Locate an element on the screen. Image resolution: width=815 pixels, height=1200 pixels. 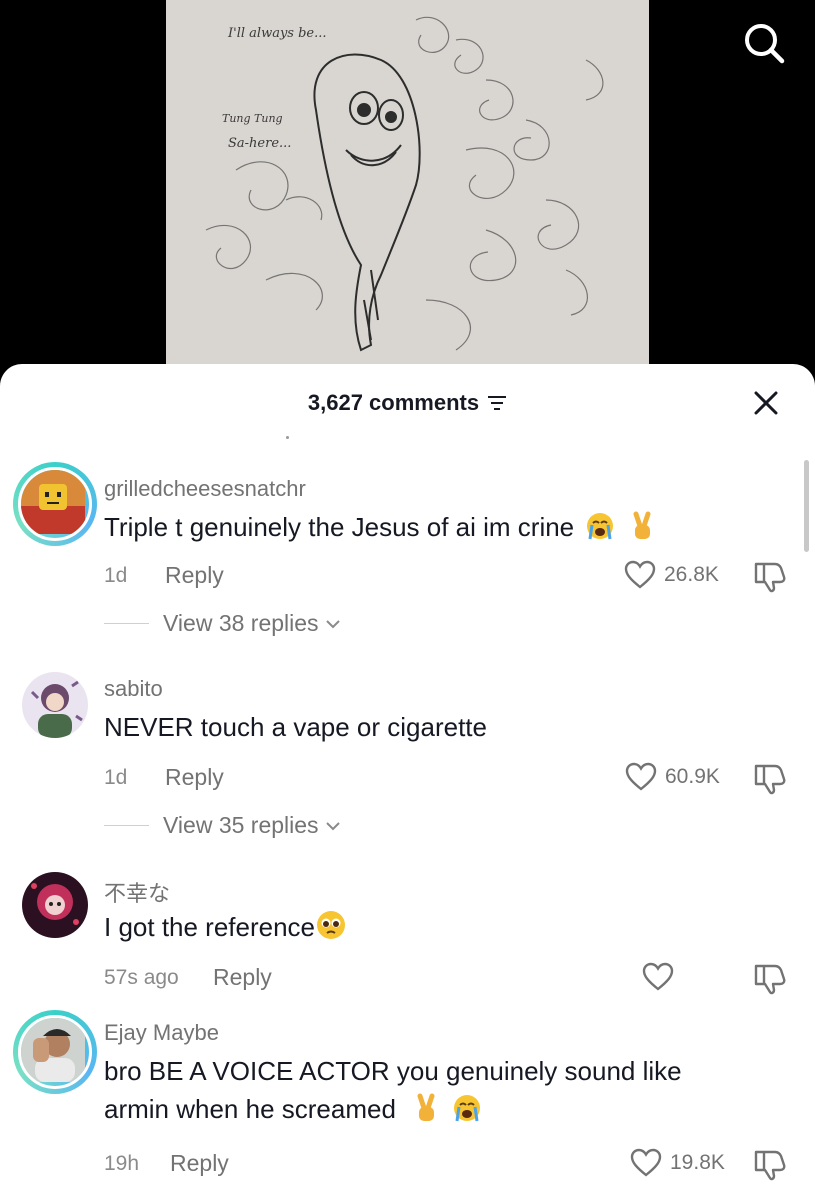
sort-filter-icon is located at coordinates (497, 403).